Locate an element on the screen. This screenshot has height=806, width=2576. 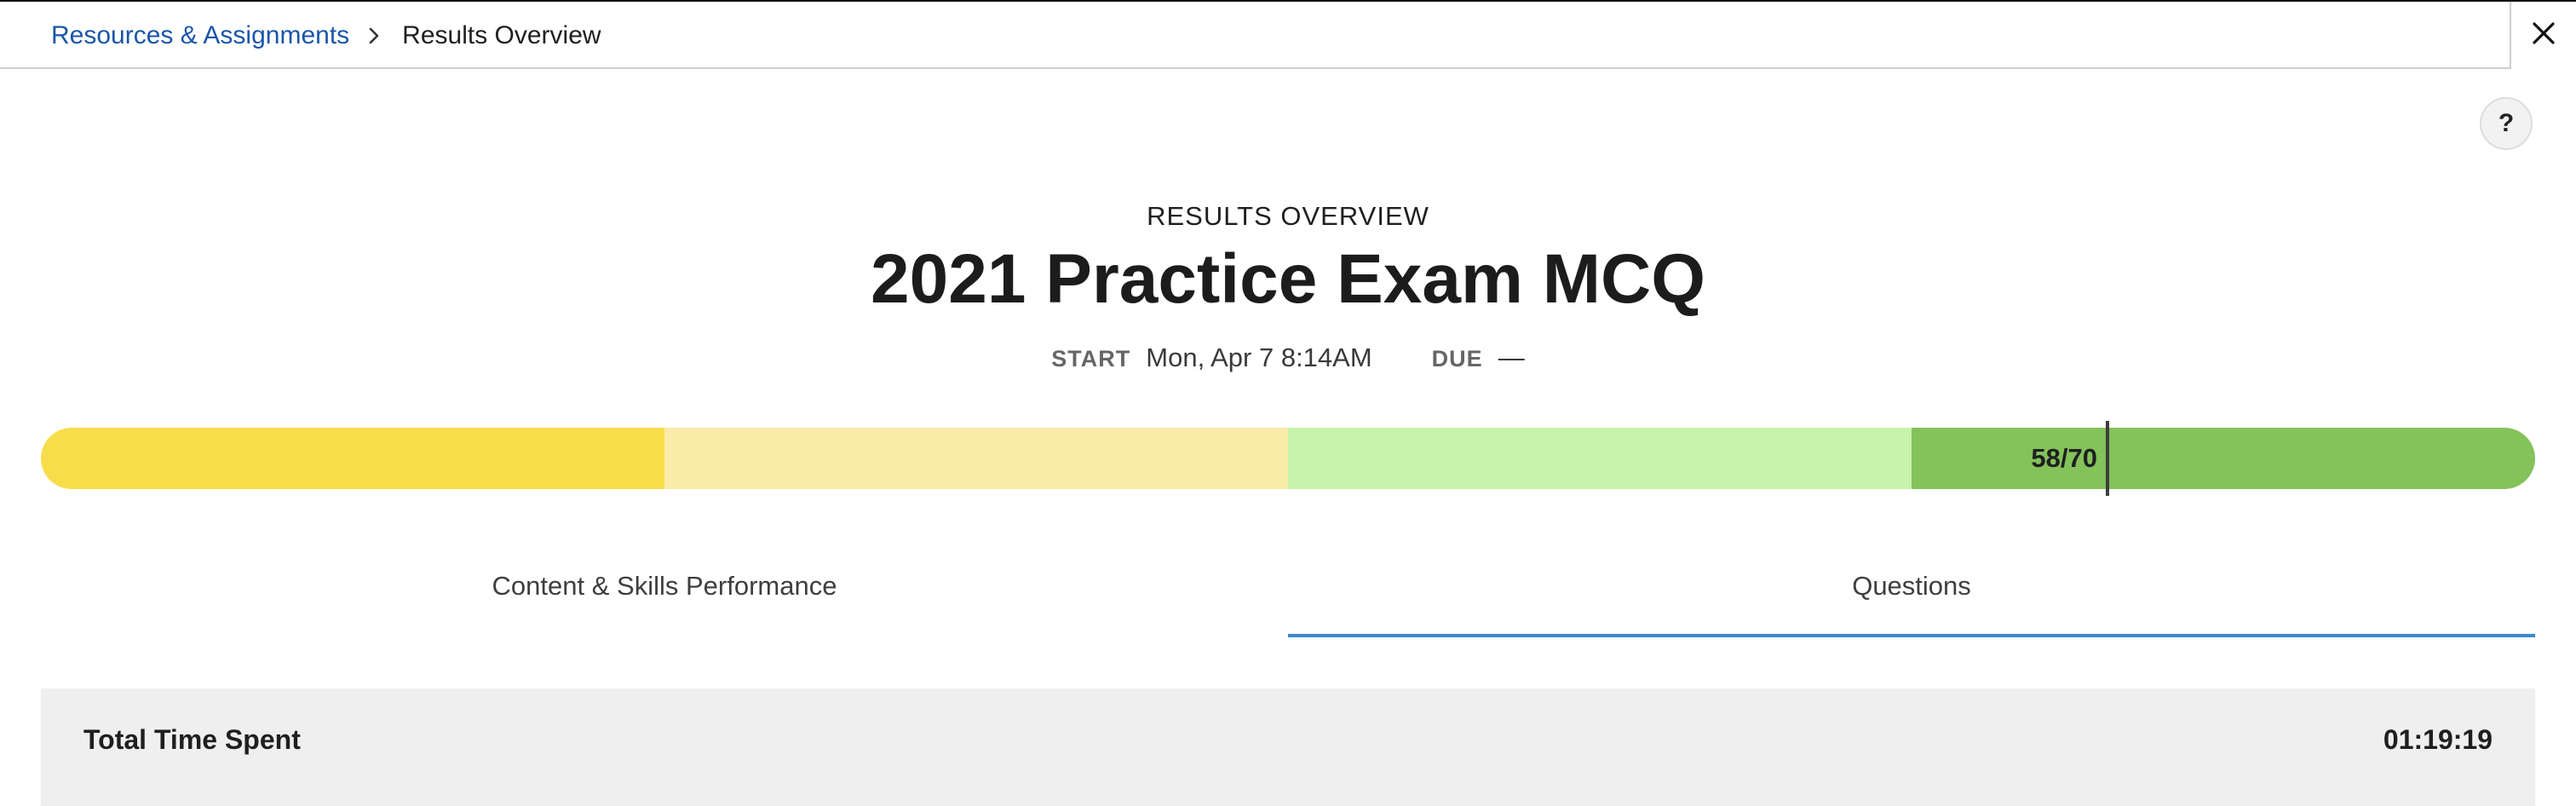
tab-label: Questions is located at coordinates (1912, 586).